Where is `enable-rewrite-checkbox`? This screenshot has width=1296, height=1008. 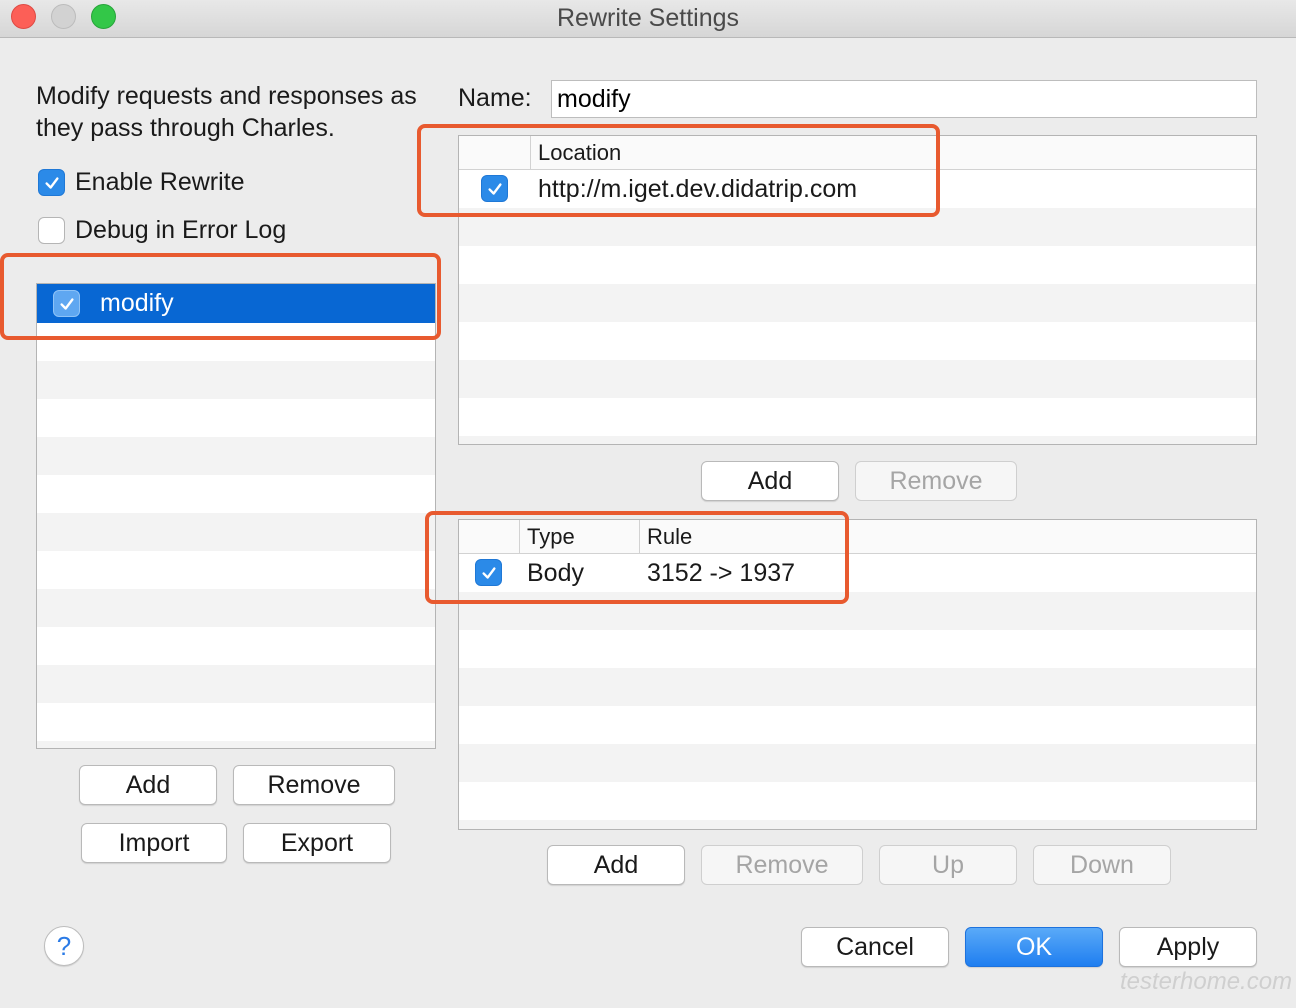
enable-rewrite-checkbox is located at coordinates (51, 182).